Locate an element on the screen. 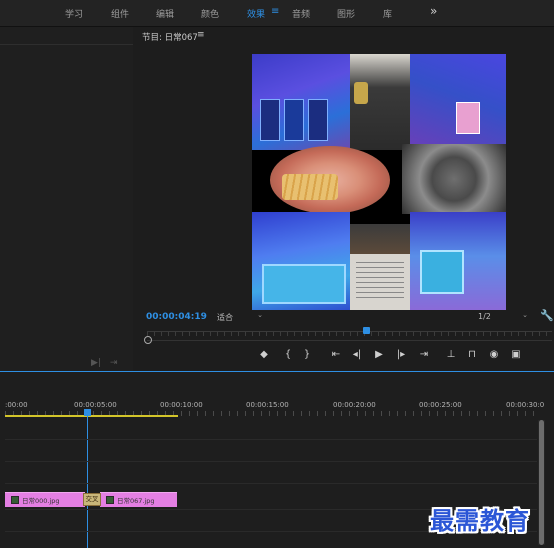  overwrite-icon: ⇥ is located at coordinates (114, 363).